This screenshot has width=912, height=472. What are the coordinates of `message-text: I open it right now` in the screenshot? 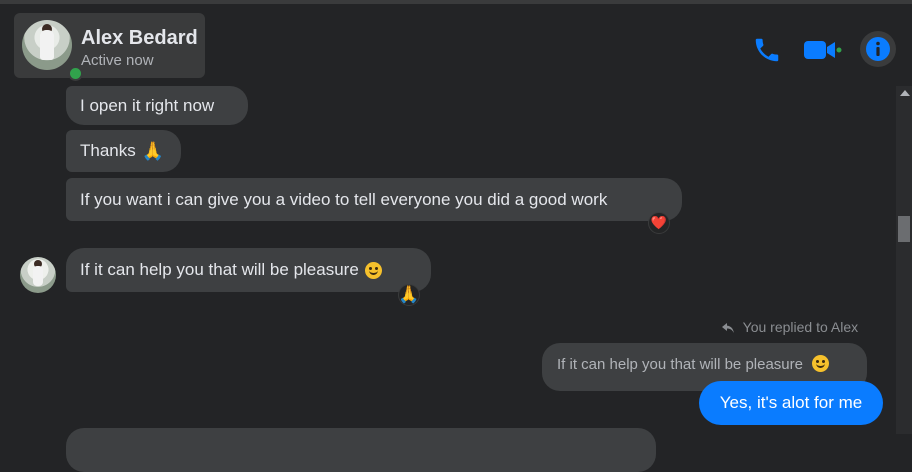 It's located at (147, 105).